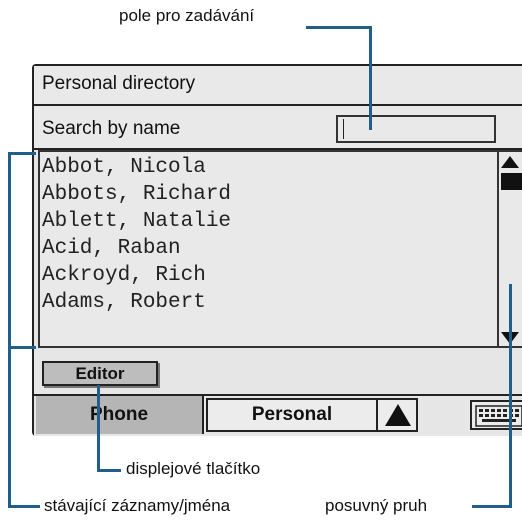  Describe the element at coordinates (100, 373) in the screenshot. I see `editor-button: Editor` at that location.